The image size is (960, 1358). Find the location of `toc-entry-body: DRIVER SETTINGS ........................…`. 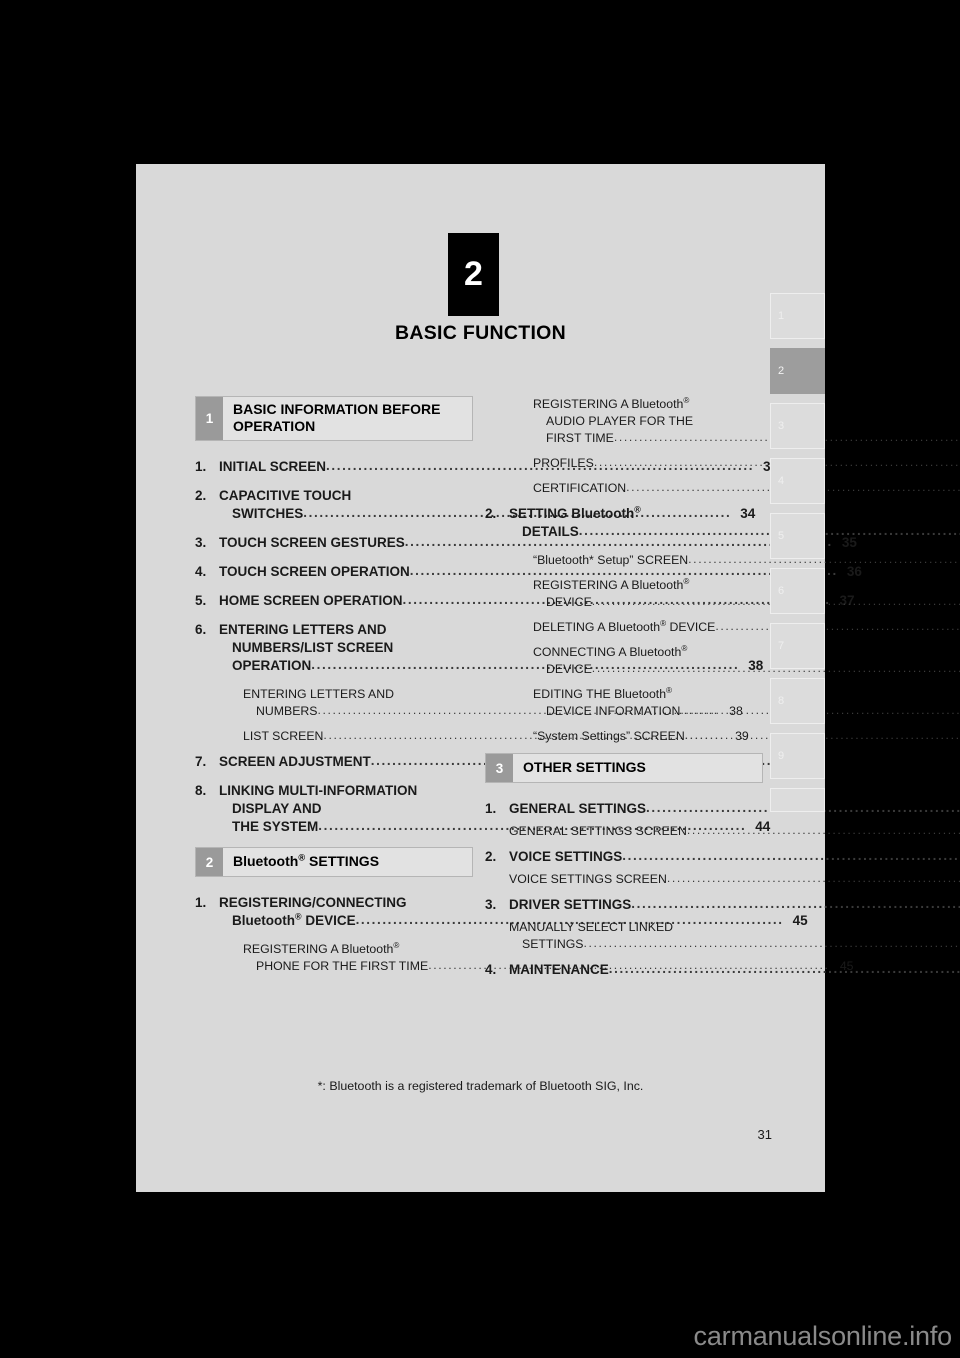

toc-entry-body: DRIVER SETTINGS ........................… is located at coordinates (734, 905).